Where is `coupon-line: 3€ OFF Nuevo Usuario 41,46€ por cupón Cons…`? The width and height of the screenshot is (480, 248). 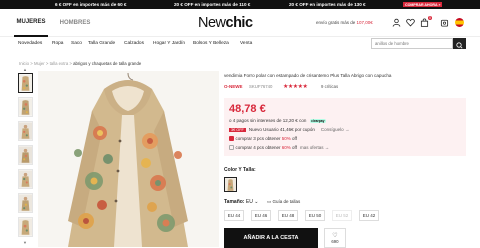
coupon-line: 3€ OFF Nuevo Usuario 41,46€ por cupón Cons… is located at coordinates (289, 129).